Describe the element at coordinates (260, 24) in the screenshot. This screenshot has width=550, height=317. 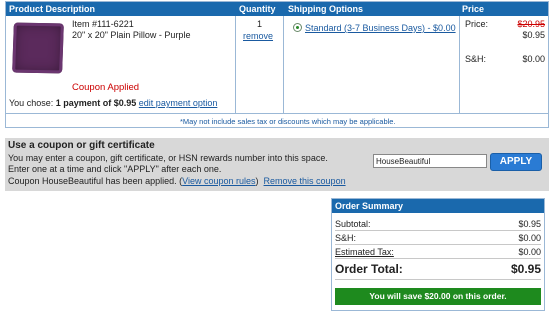
I see `item-quantity: 1` at that location.